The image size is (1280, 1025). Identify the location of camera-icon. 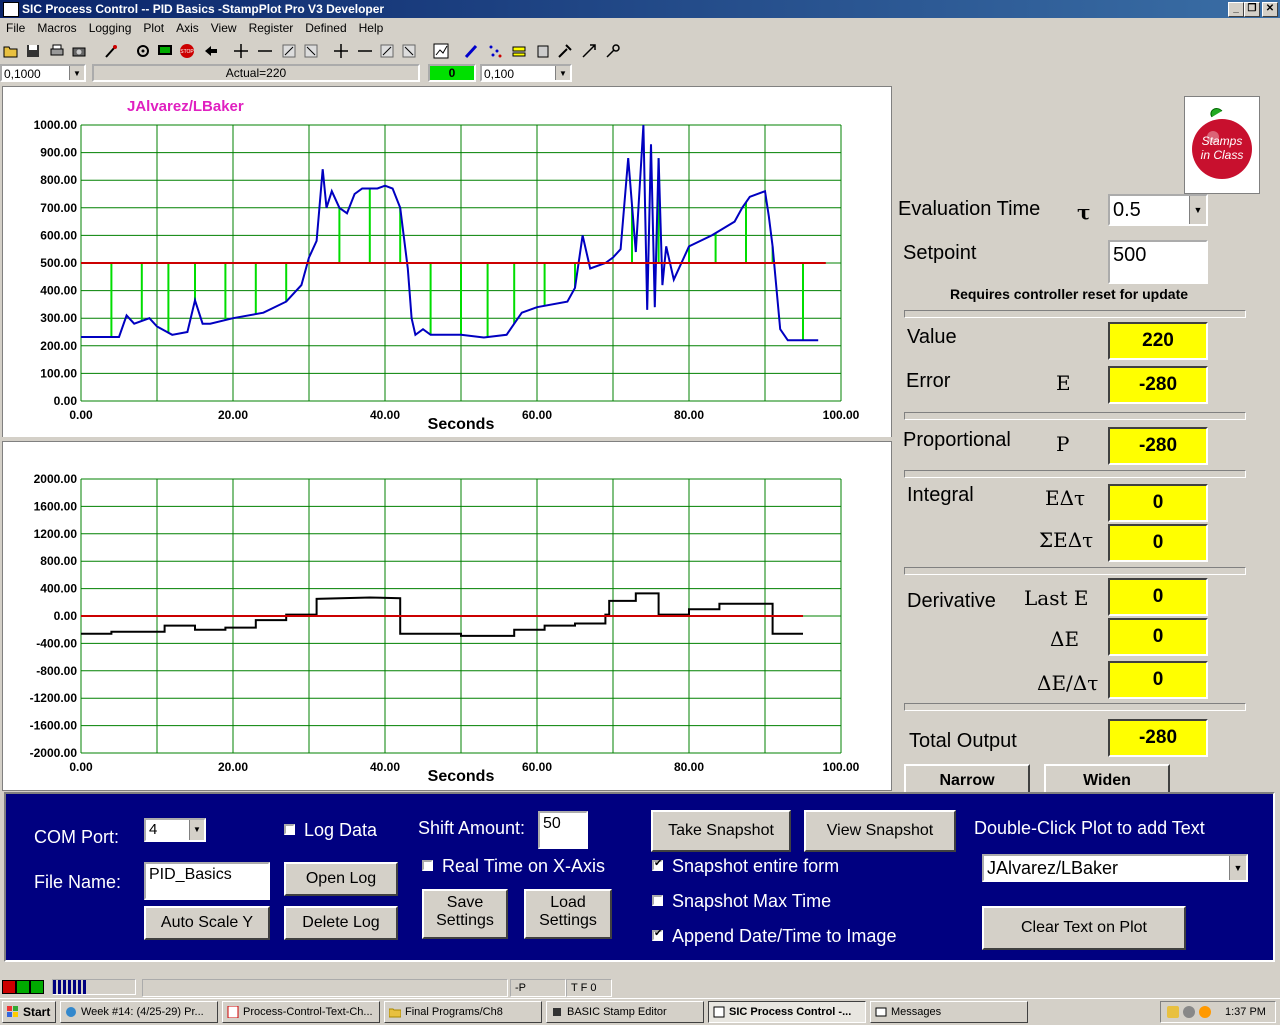
(79, 51).